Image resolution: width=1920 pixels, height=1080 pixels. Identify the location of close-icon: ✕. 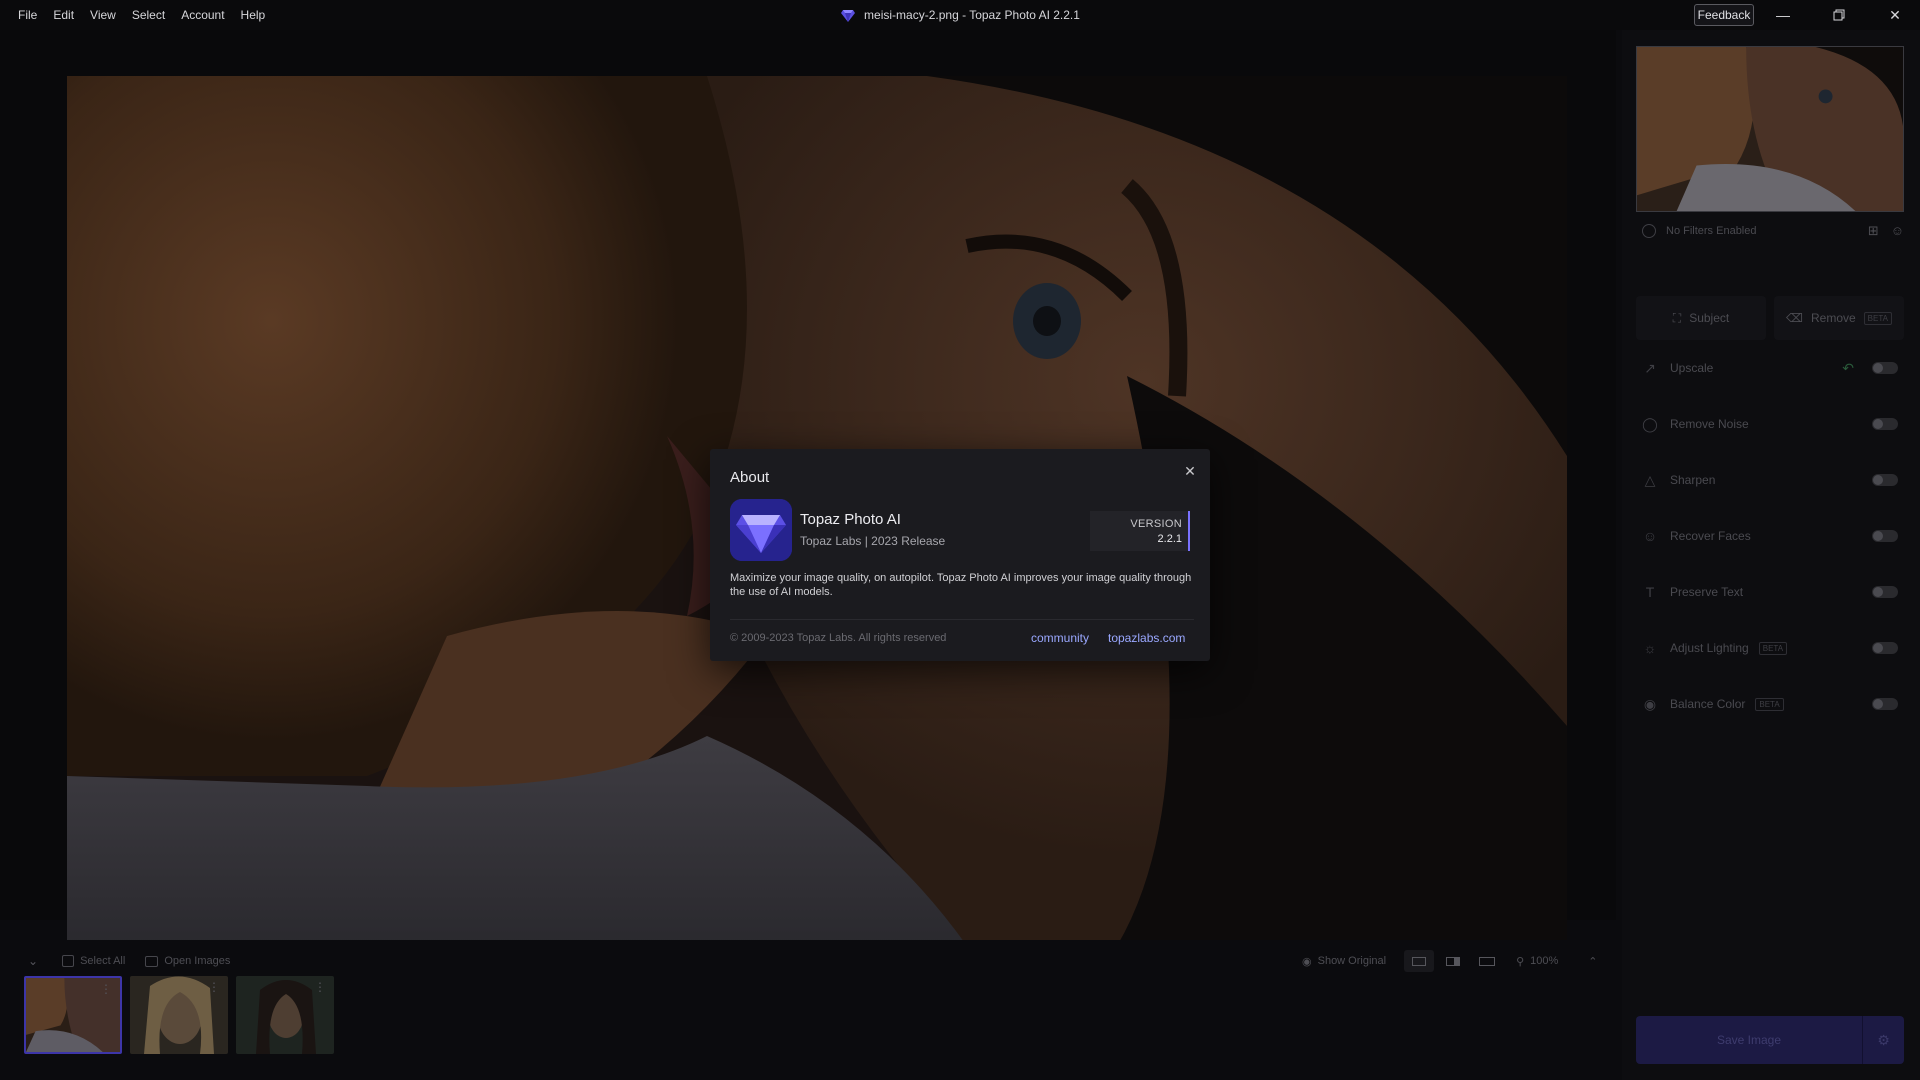
(1190, 471).